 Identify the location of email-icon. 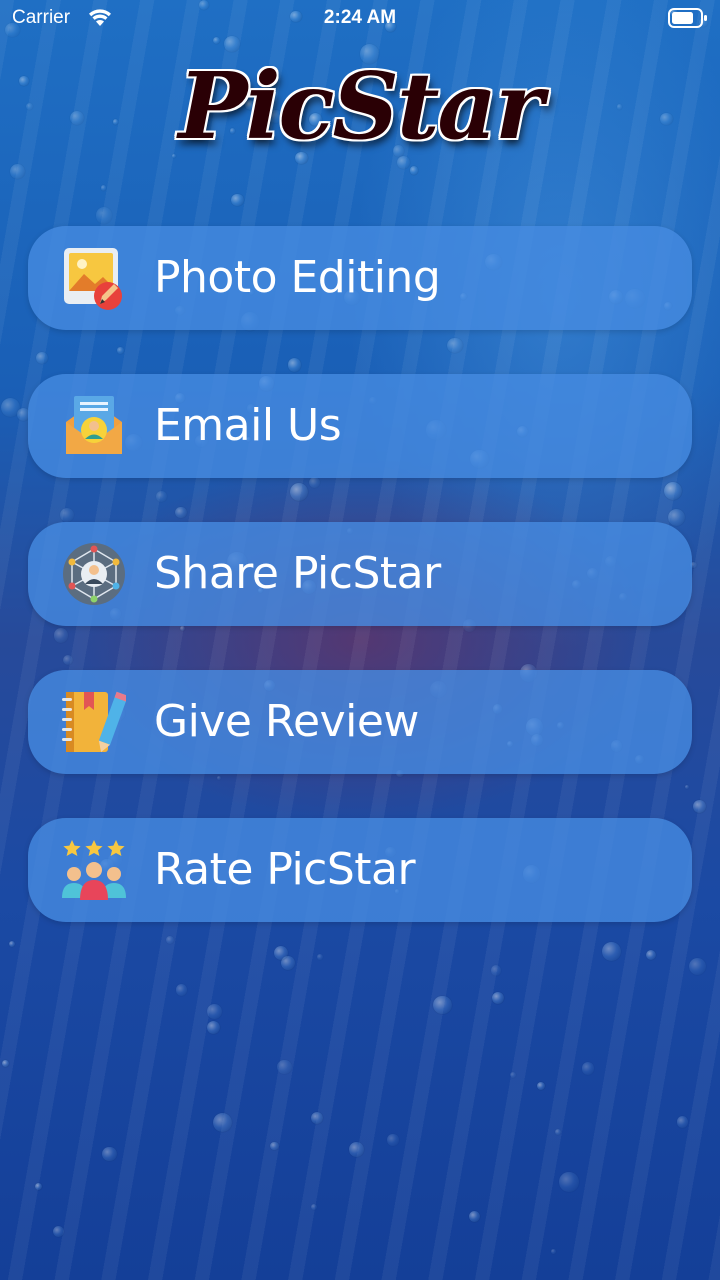
(94, 425).